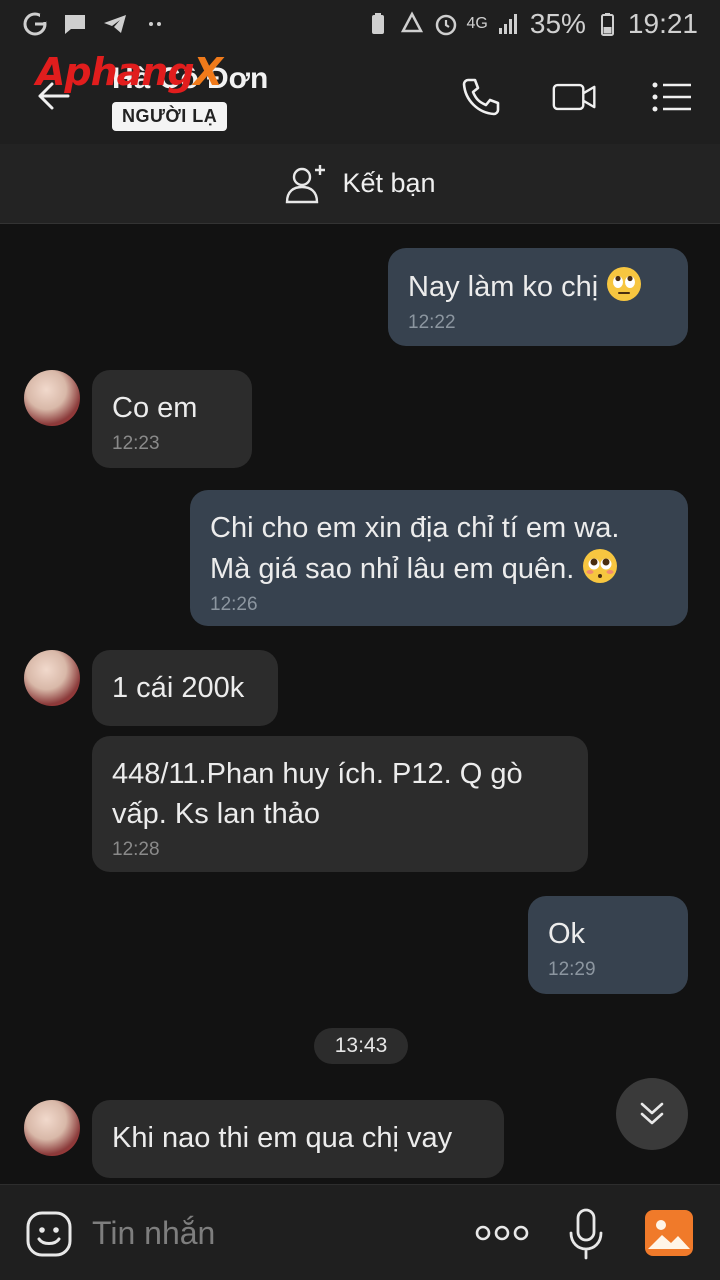  What do you see at coordinates (136, 849) in the screenshot?
I see `message-time: 12:28` at bounding box center [136, 849].